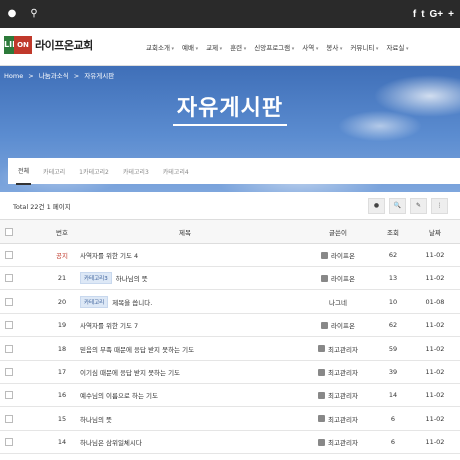  I want to click on page-title: 자유게시판, so click(230, 108).